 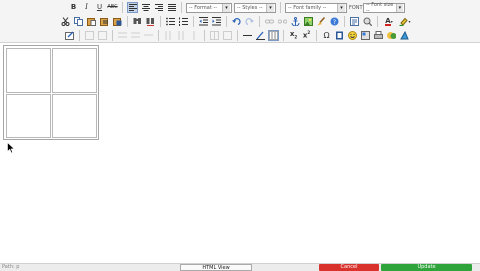 I want to click on toolbar-row-3: x2 x2 Ω, so click(x=237, y=35).